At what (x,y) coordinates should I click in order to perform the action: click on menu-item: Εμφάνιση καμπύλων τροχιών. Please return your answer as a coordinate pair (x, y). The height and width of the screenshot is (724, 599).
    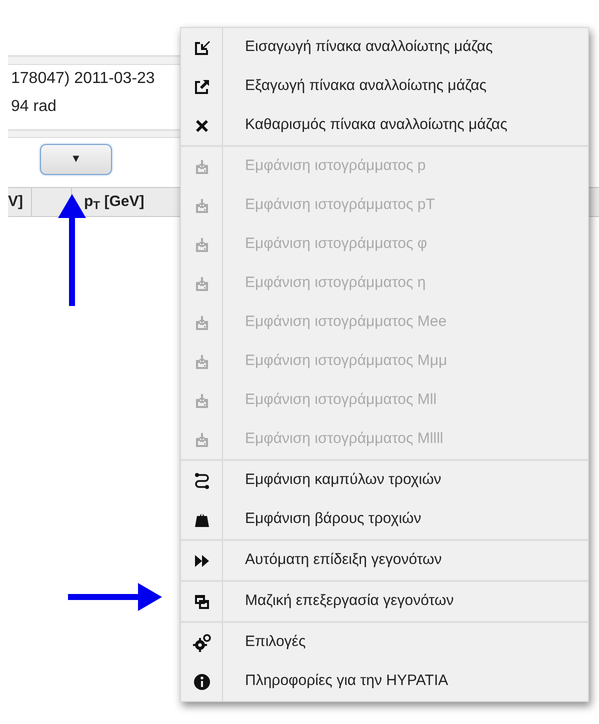
    Looking at the image, I should click on (384, 480).